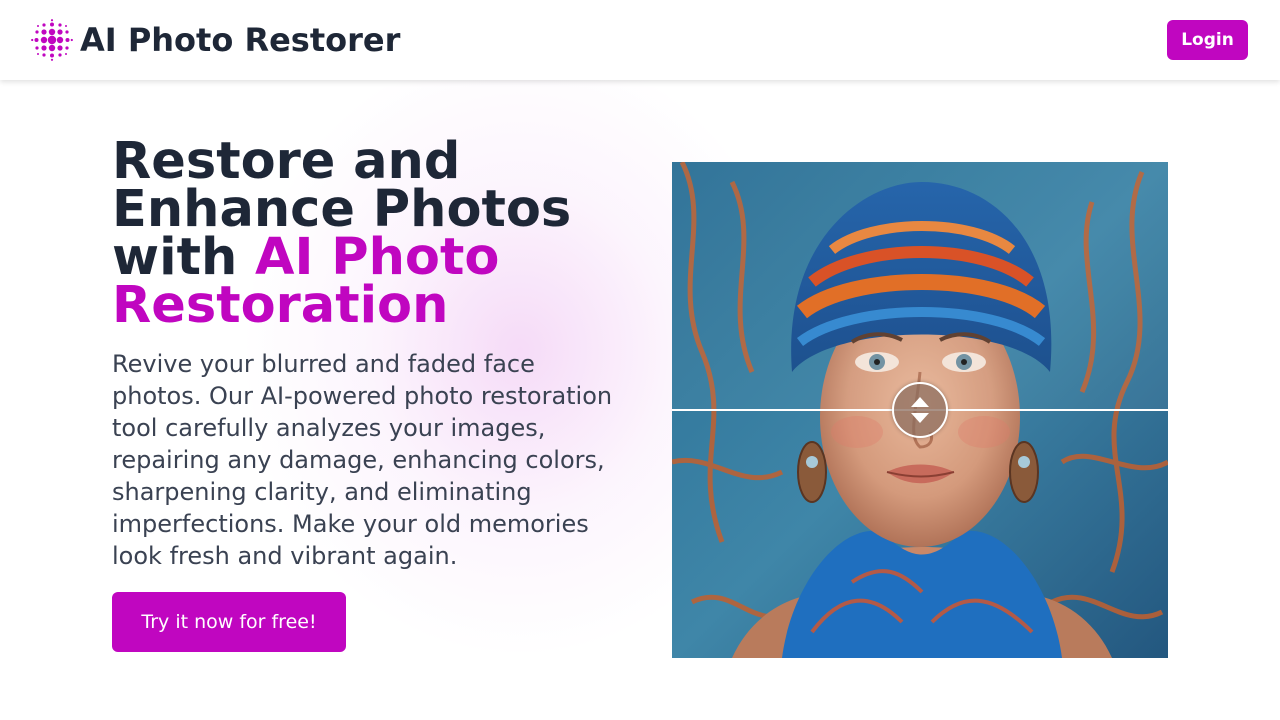 This screenshot has width=1280, height=720. Describe the element at coordinates (229, 622) in the screenshot. I see `try-free-button: Try it now for free!` at that location.